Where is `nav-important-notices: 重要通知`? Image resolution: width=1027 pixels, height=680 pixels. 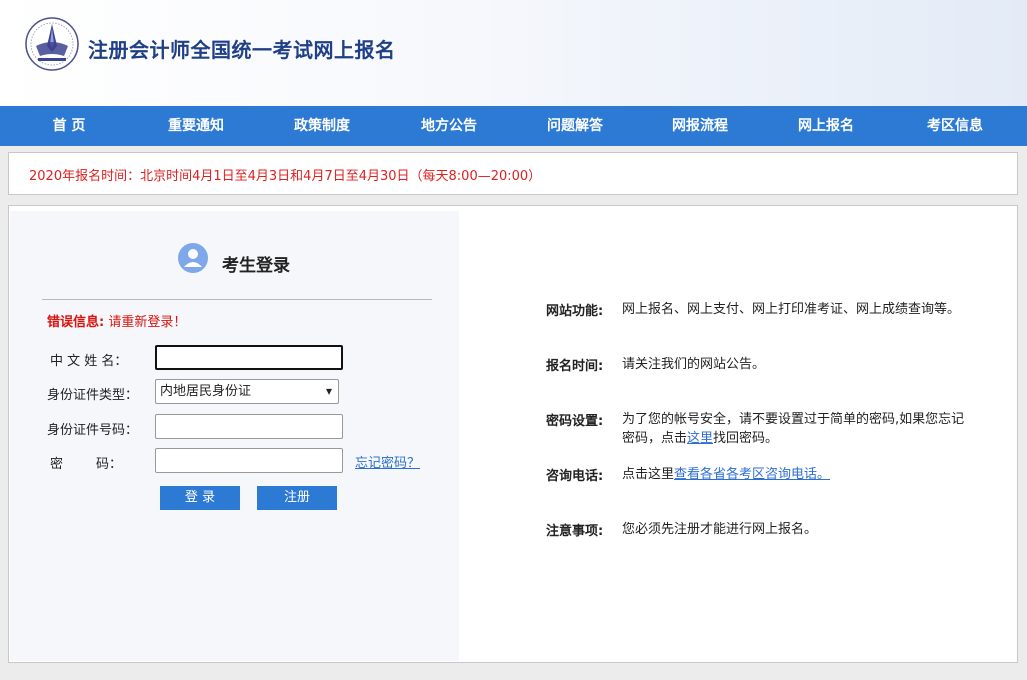
nav-important-notices: 重要通知 is located at coordinates (196, 126).